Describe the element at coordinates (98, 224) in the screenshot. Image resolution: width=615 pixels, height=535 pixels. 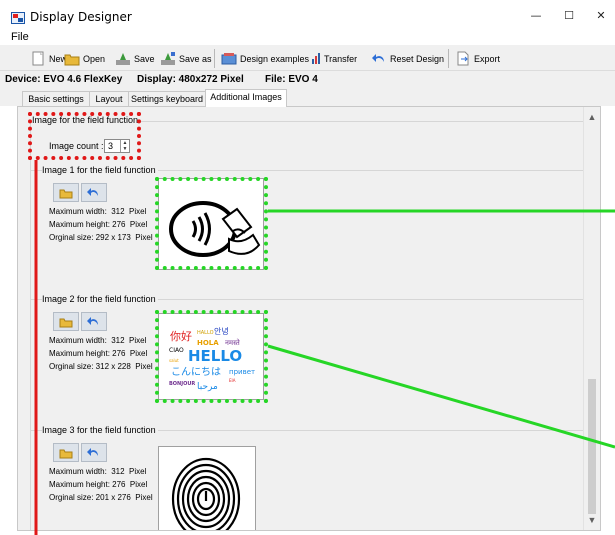
I see `image-1-max-height: Maximum height: 276 Pixel` at that location.